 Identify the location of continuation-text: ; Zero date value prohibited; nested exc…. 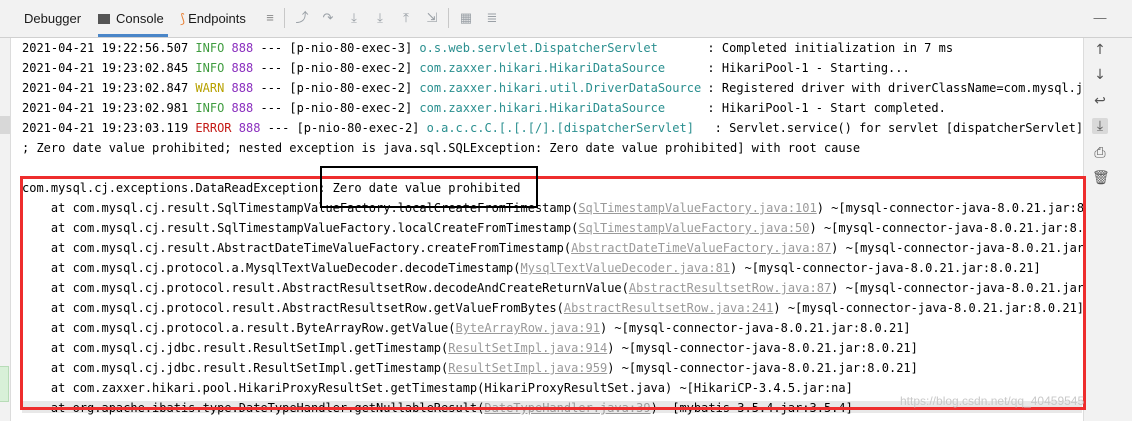
(441, 148).